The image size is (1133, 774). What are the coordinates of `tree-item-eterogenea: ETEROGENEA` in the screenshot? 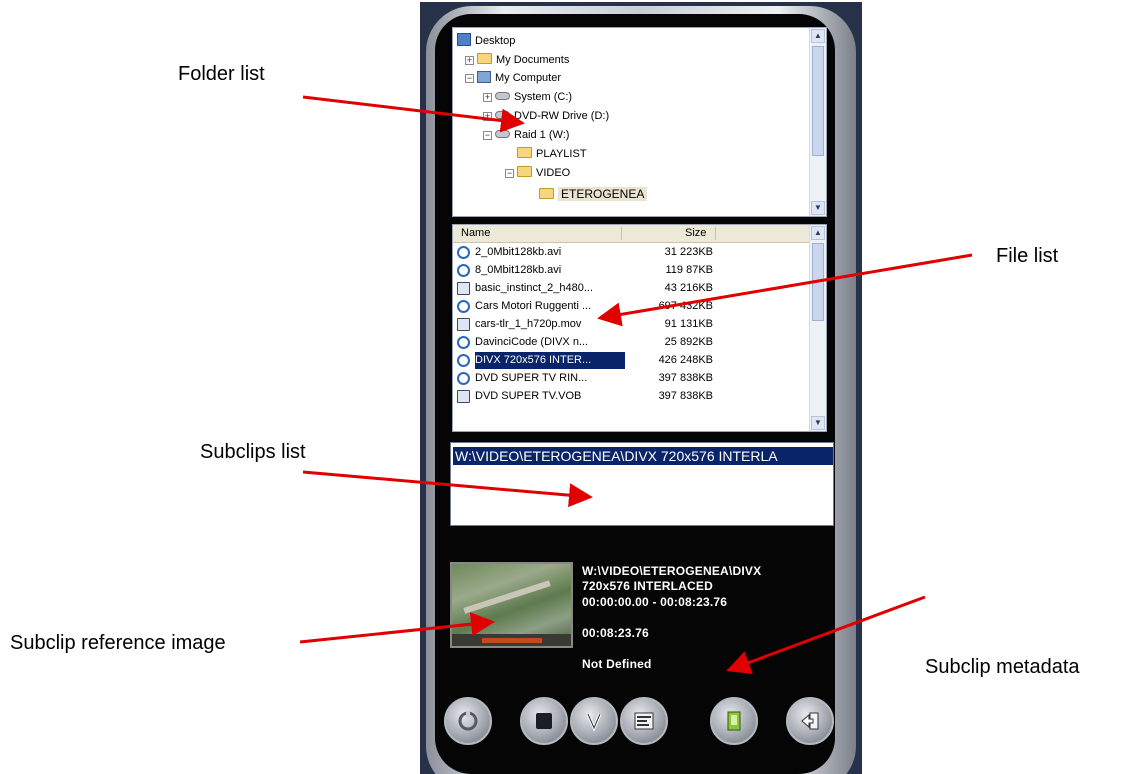 It's located at (593, 194).